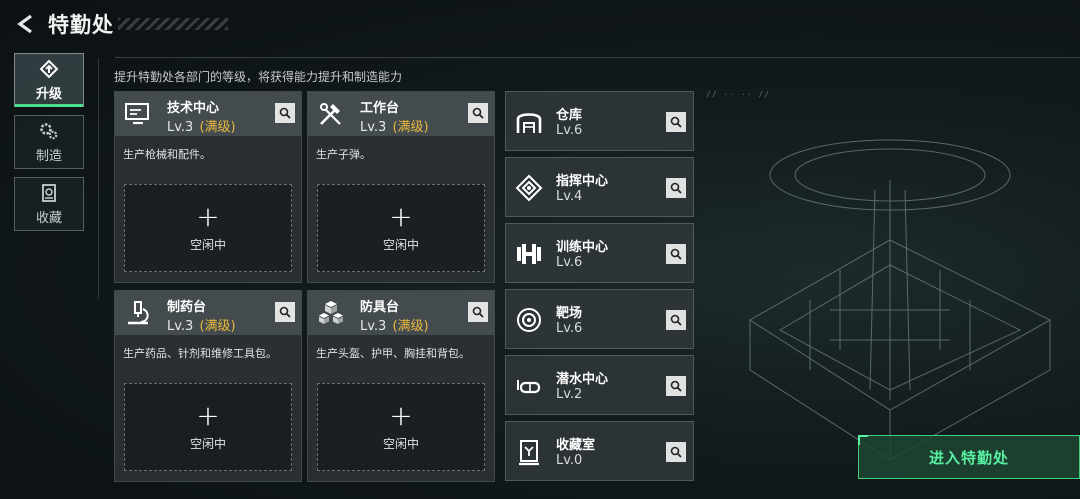  Describe the element at coordinates (167, 154) in the screenshot. I see `card-description: 生产枪械和配件。` at that location.